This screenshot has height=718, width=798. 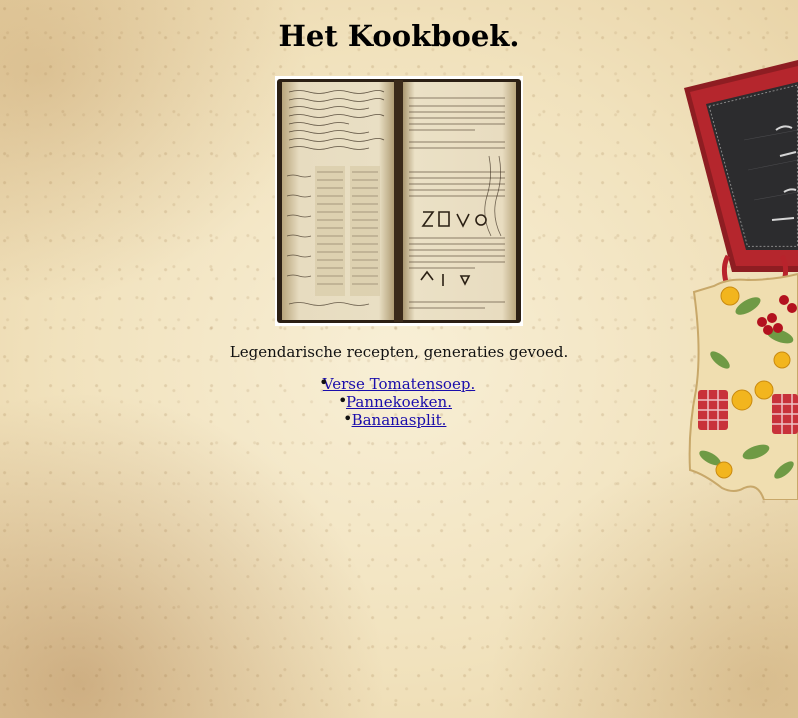 What do you see at coordinates (399, 36) in the screenshot?
I see `page-title: Het Kookboek.` at bounding box center [399, 36].